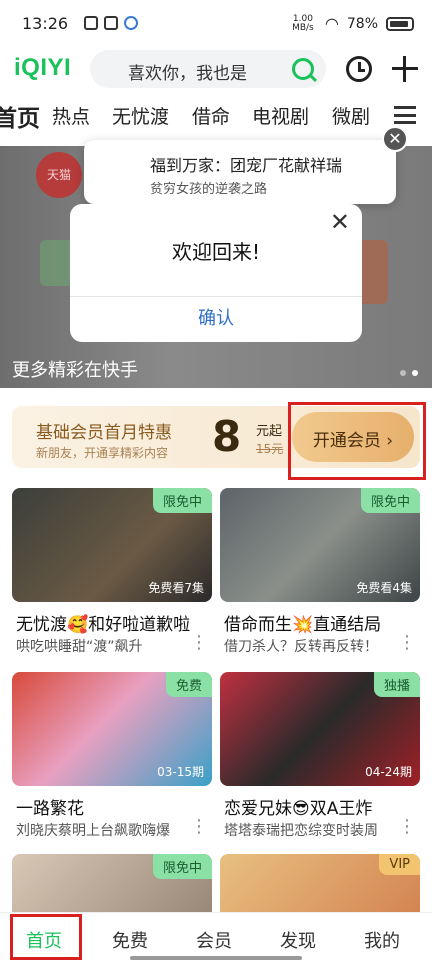 The width and height of the screenshot is (432, 964). Describe the element at coordinates (45, 23) in the screenshot. I see `status-time: 13:26` at that location.